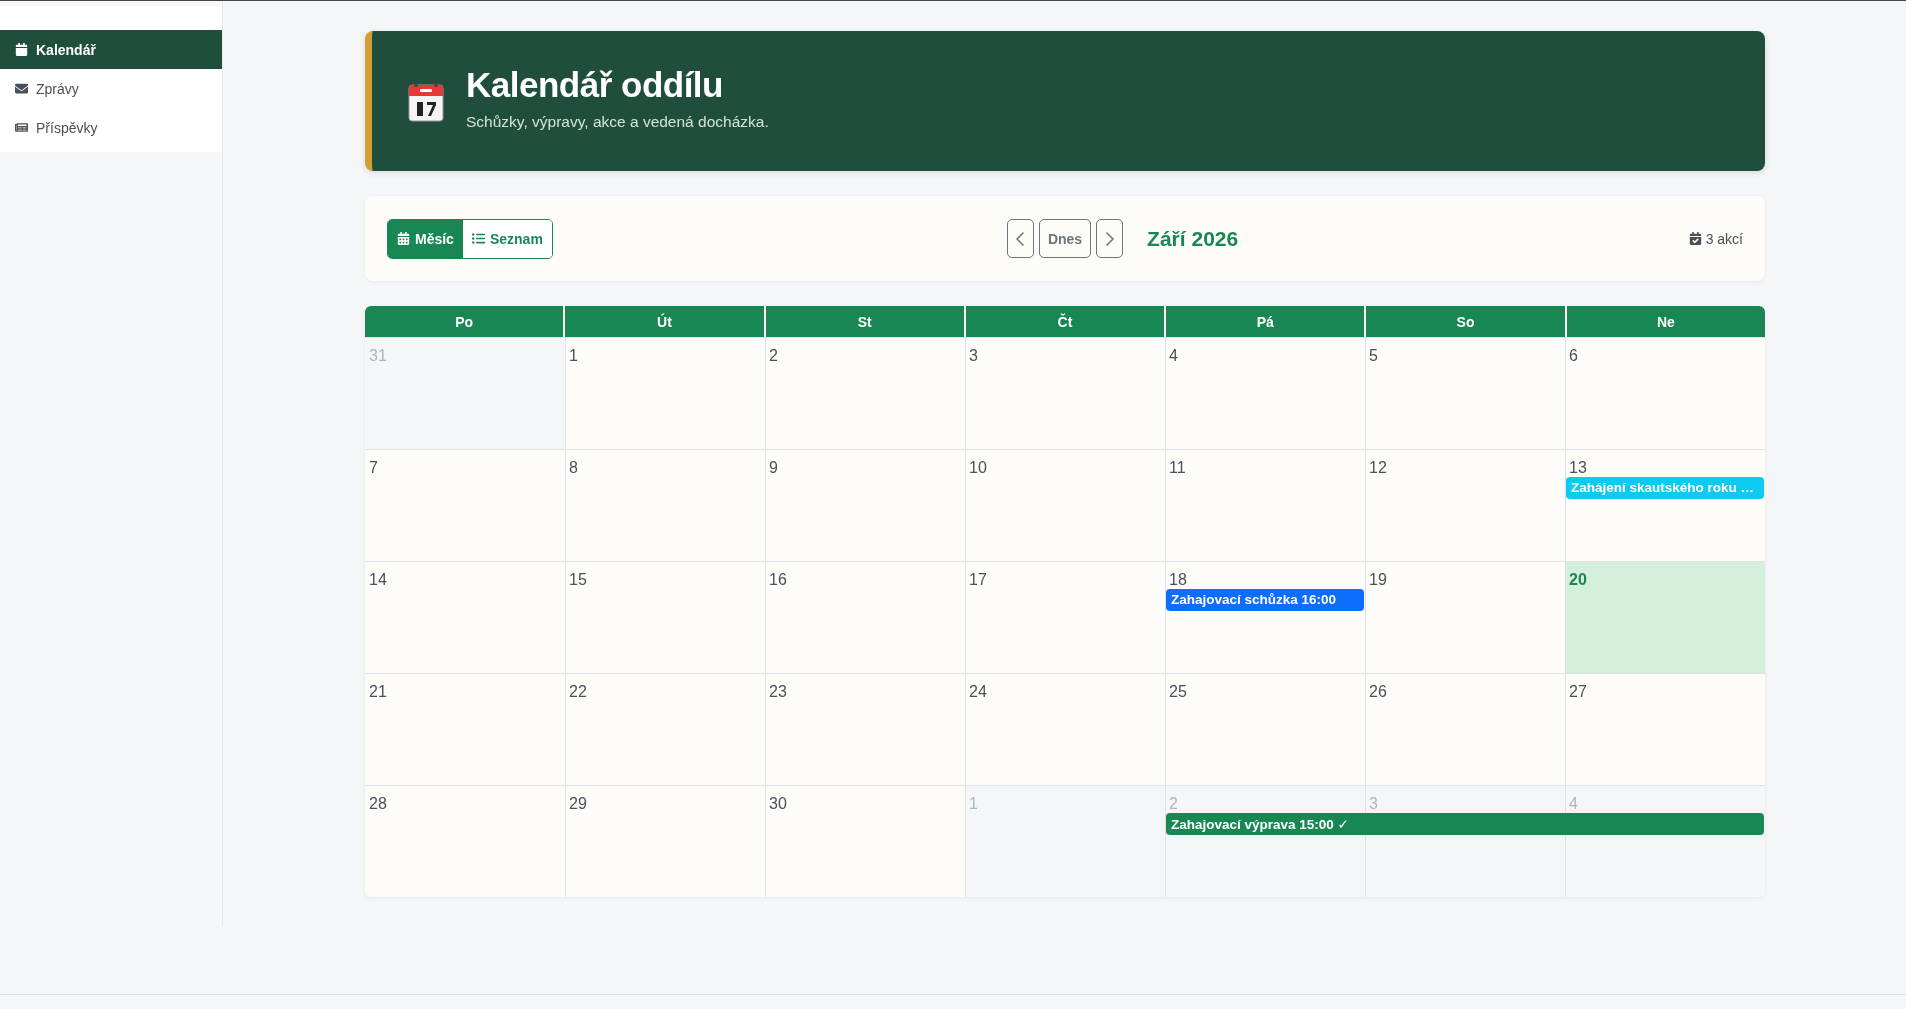 The height and width of the screenshot is (1009, 1906). What do you see at coordinates (1065, 321) in the screenshot?
I see `weekday-header: Čt` at bounding box center [1065, 321].